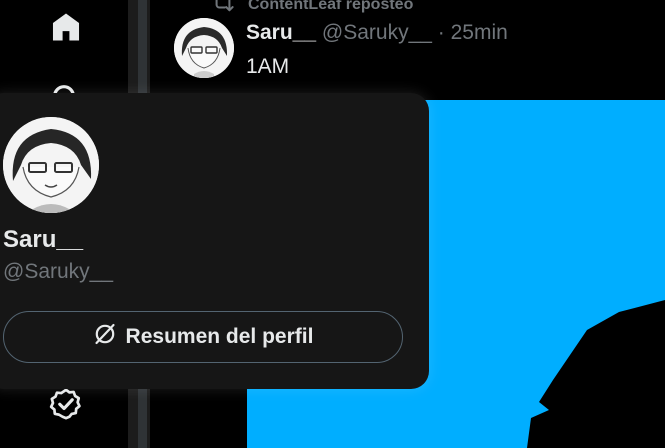 This screenshot has width=665, height=448. What do you see at coordinates (43, 240) in the screenshot?
I see `profile-name: Saru__` at bounding box center [43, 240].